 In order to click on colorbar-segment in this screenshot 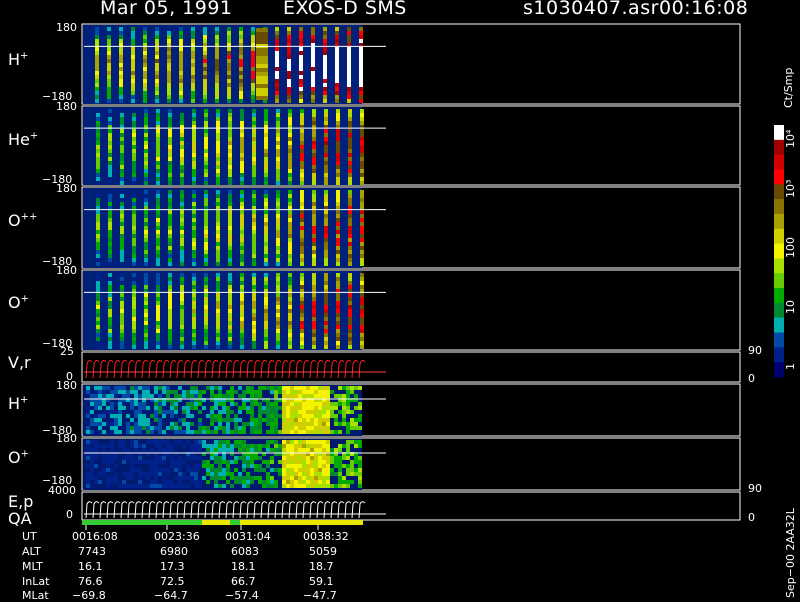, I will do `click(779, 340)`.